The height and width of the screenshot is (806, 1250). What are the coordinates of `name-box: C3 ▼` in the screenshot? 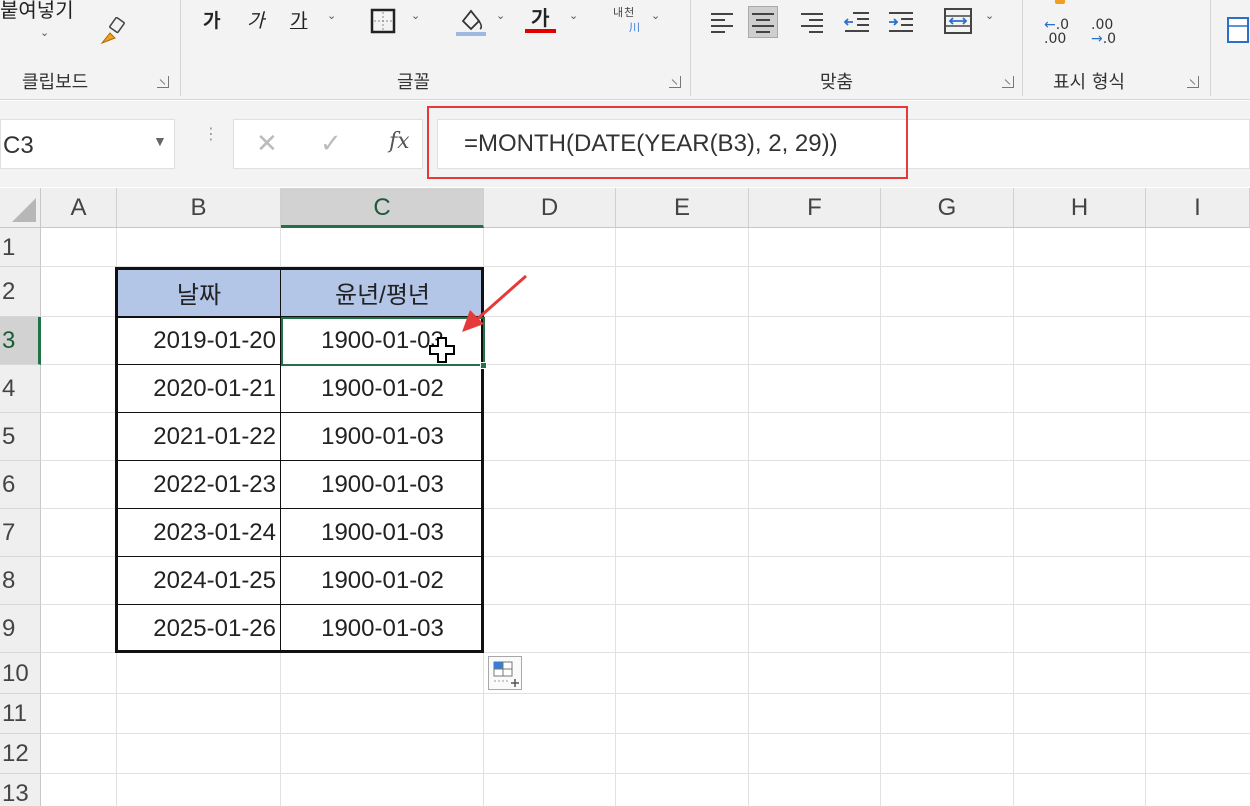 It's located at (87, 144).